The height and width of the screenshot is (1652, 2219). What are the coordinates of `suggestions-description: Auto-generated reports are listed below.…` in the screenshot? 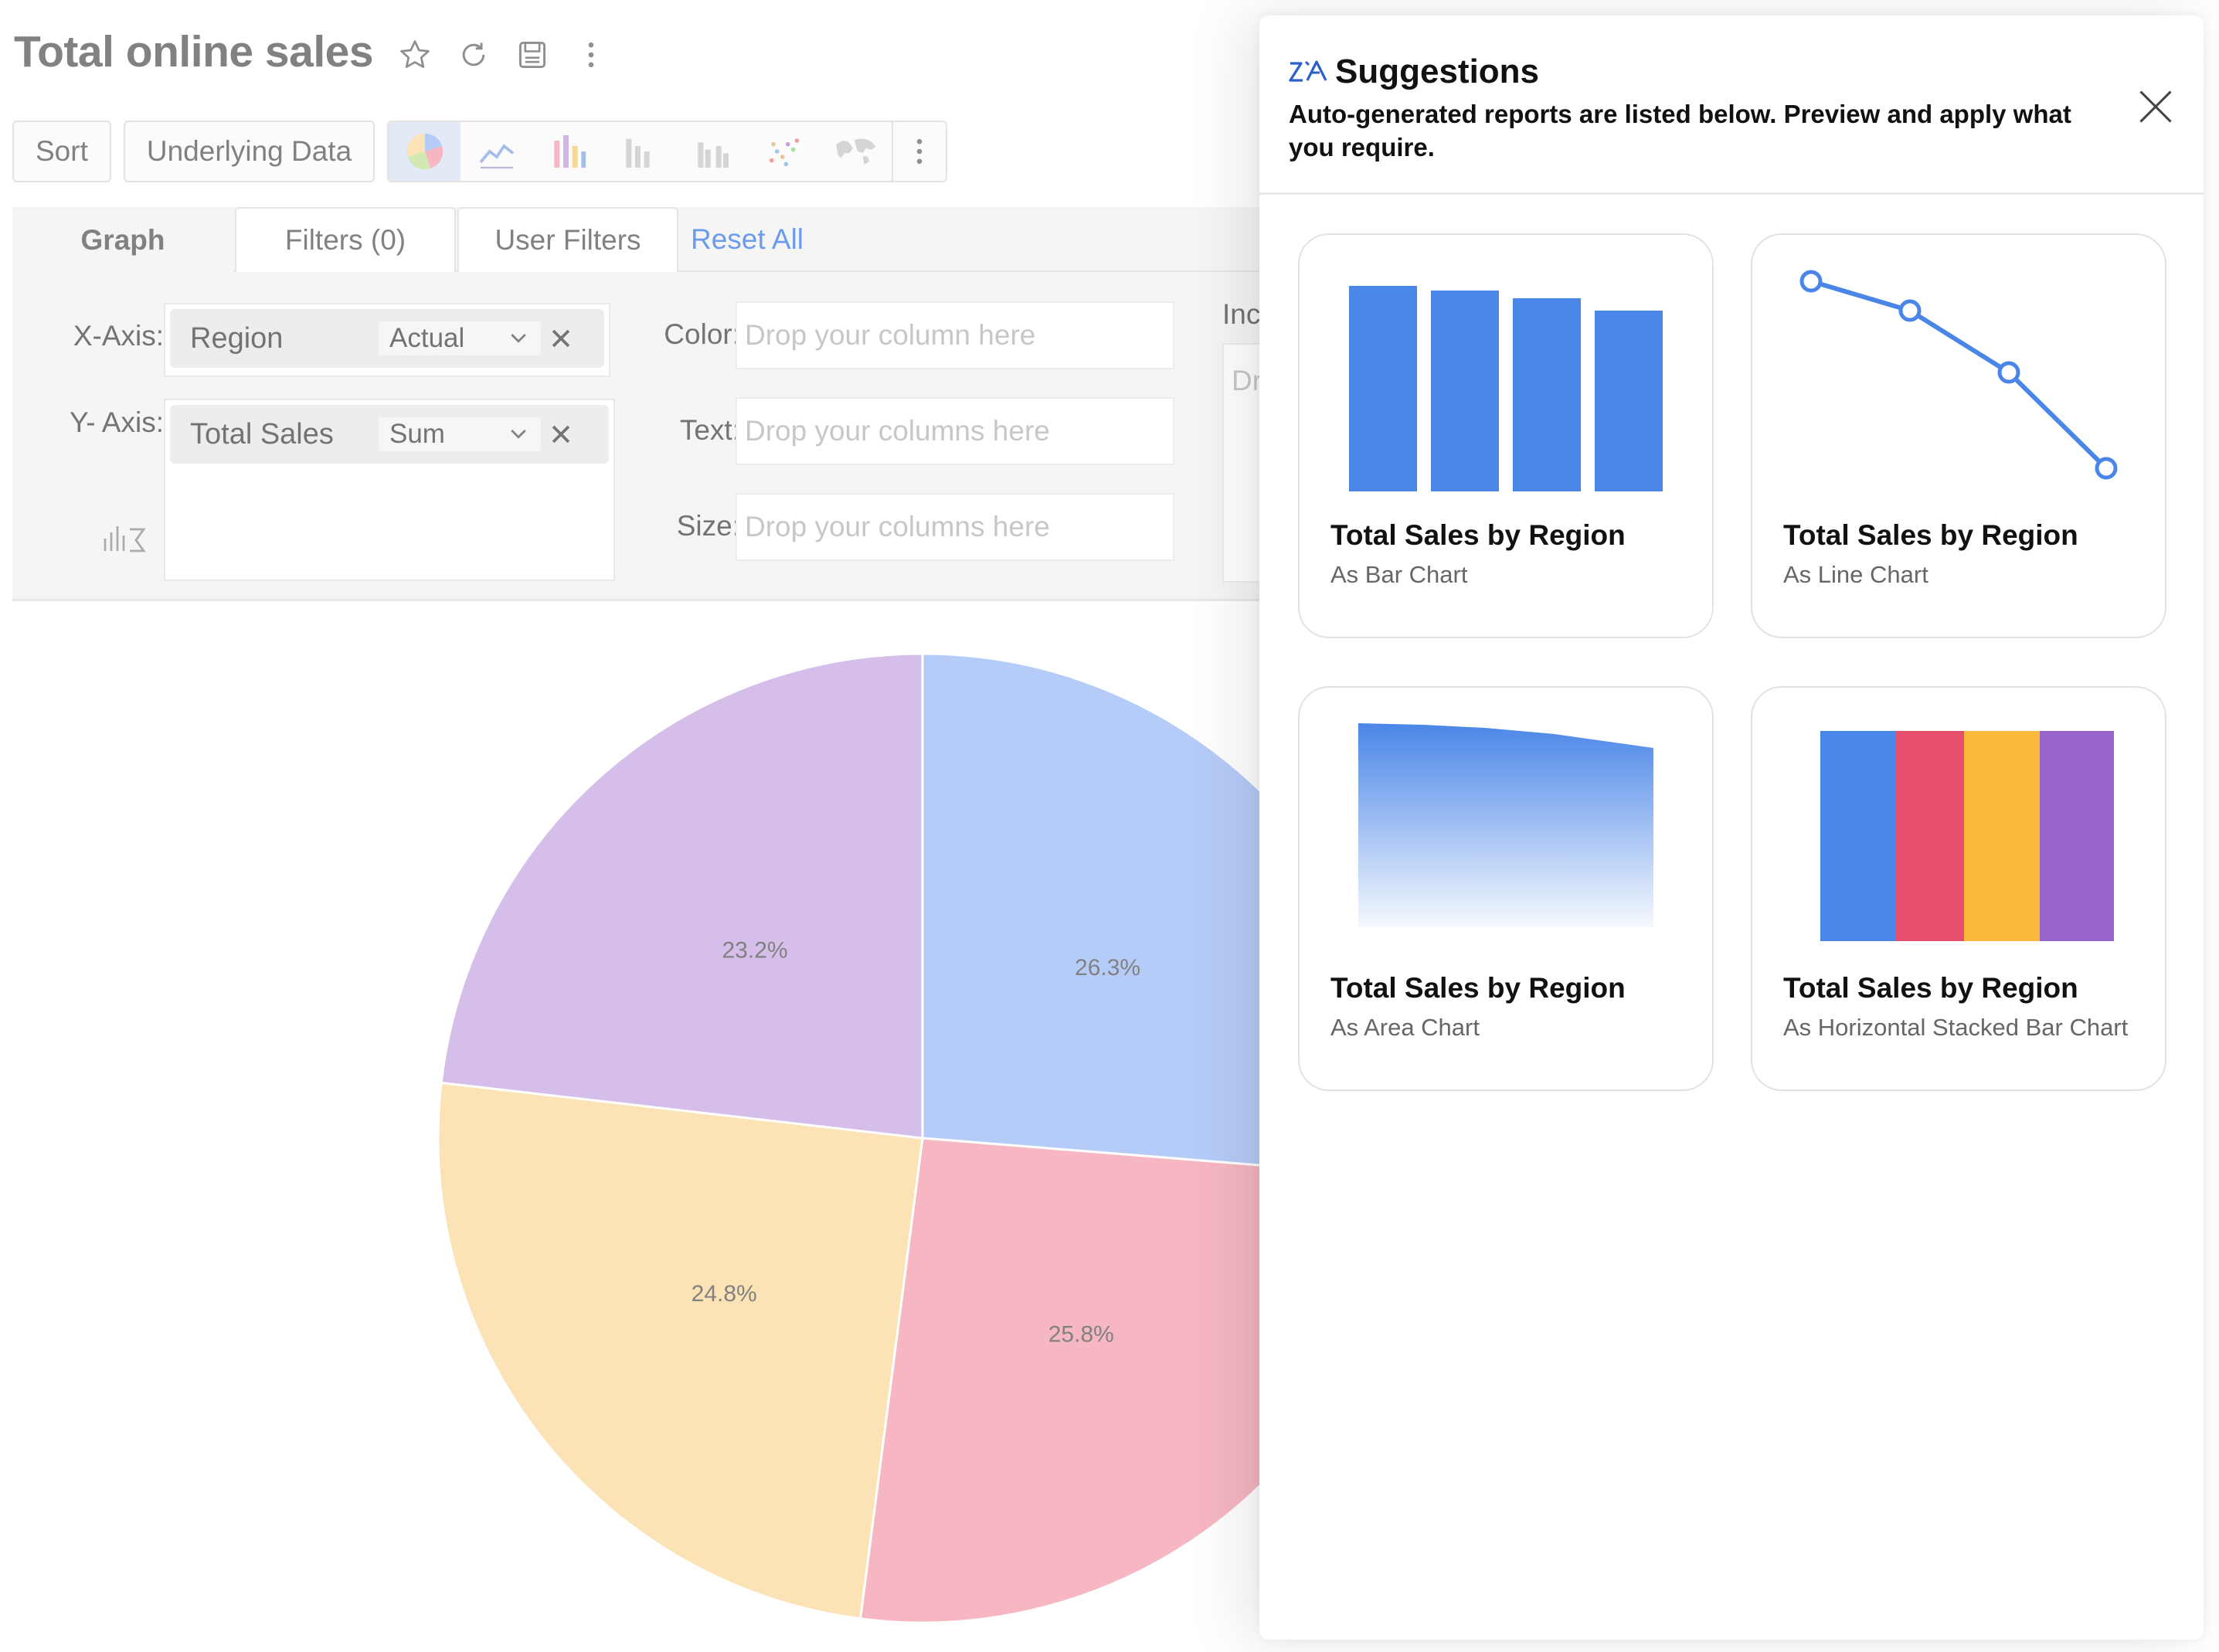 It's located at (1680, 130).